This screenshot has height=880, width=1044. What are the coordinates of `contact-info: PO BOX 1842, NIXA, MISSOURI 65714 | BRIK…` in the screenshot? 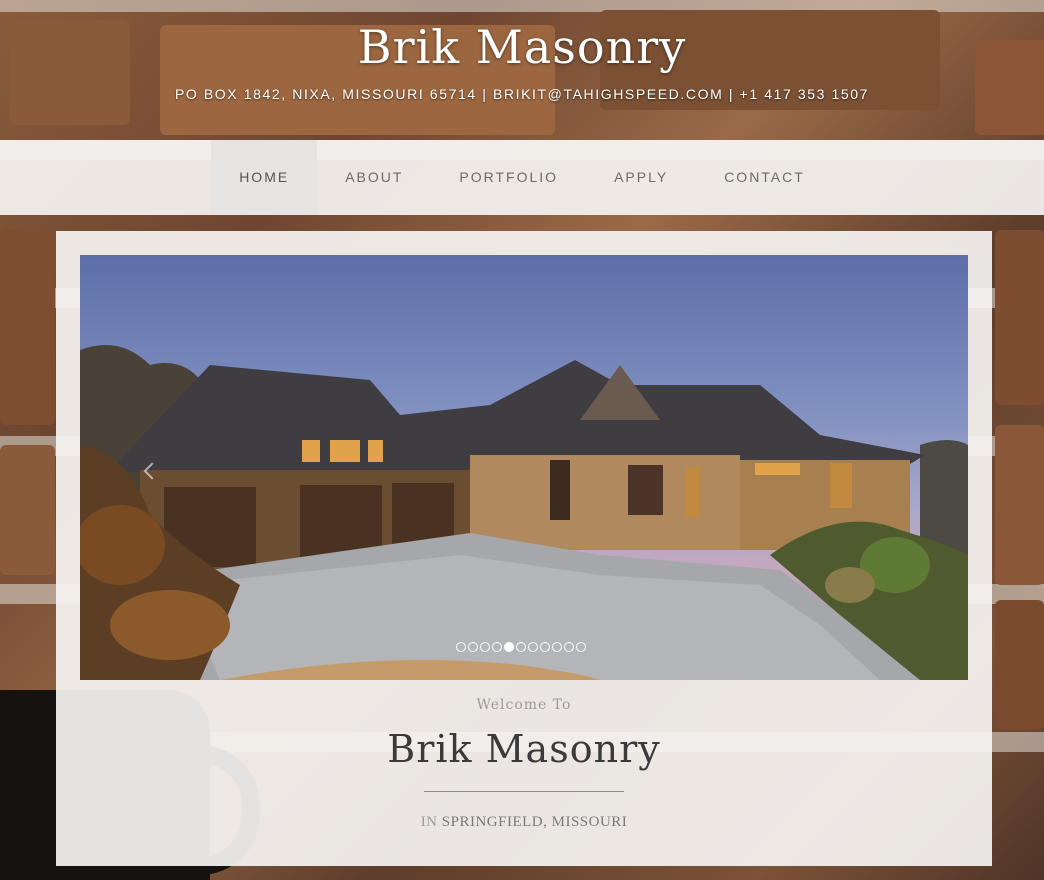 It's located at (522, 94).